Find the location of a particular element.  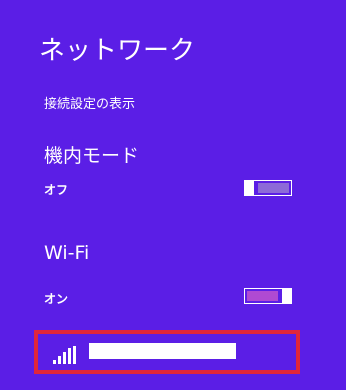

airplane-mode-state: オフ is located at coordinates (56, 190).